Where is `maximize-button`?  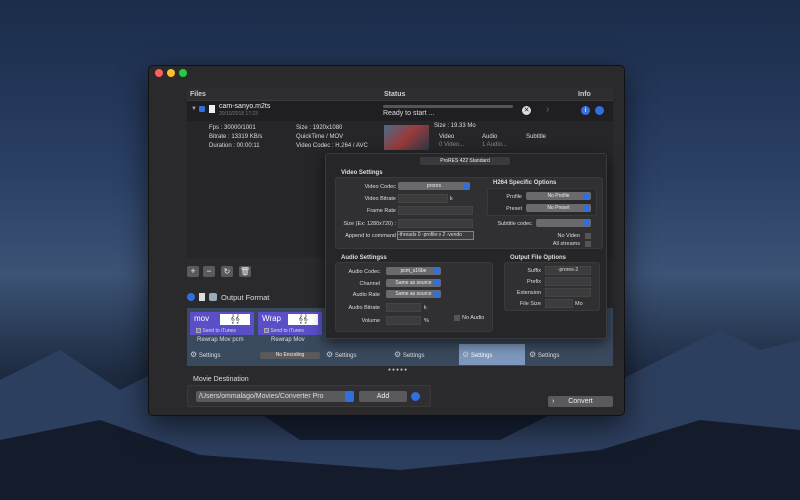 maximize-button is located at coordinates (183, 73).